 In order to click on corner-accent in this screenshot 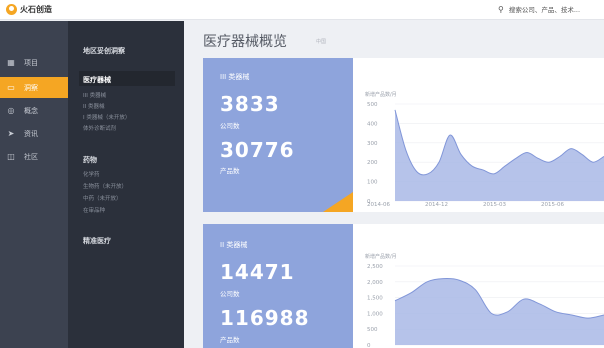, I will do `click(338, 202)`.